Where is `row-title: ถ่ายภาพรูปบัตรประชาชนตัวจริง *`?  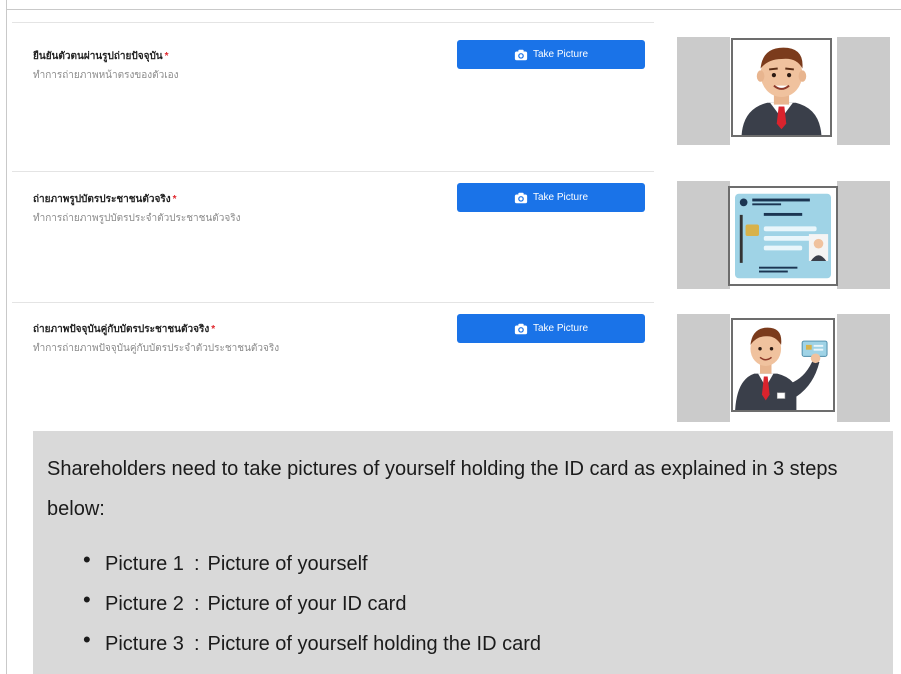
row-title: ถ่ายภาพรูปบัตรประชาชนตัวจริง * is located at coordinates (105, 199).